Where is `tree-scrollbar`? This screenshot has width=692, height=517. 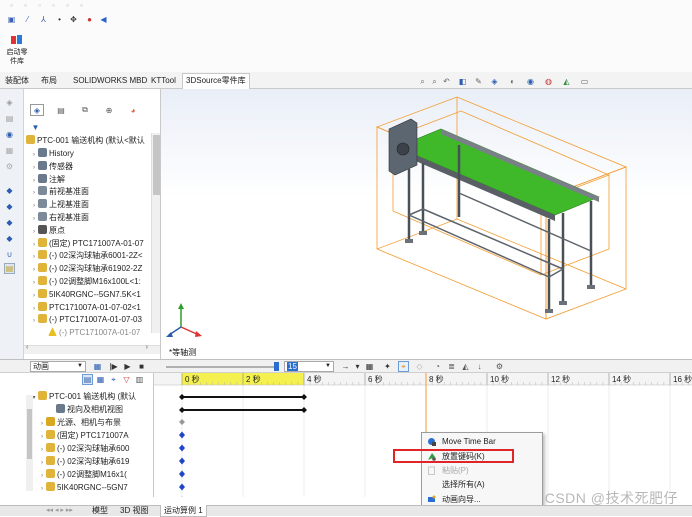
tree-scrollbar is located at coordinates (155, 233).